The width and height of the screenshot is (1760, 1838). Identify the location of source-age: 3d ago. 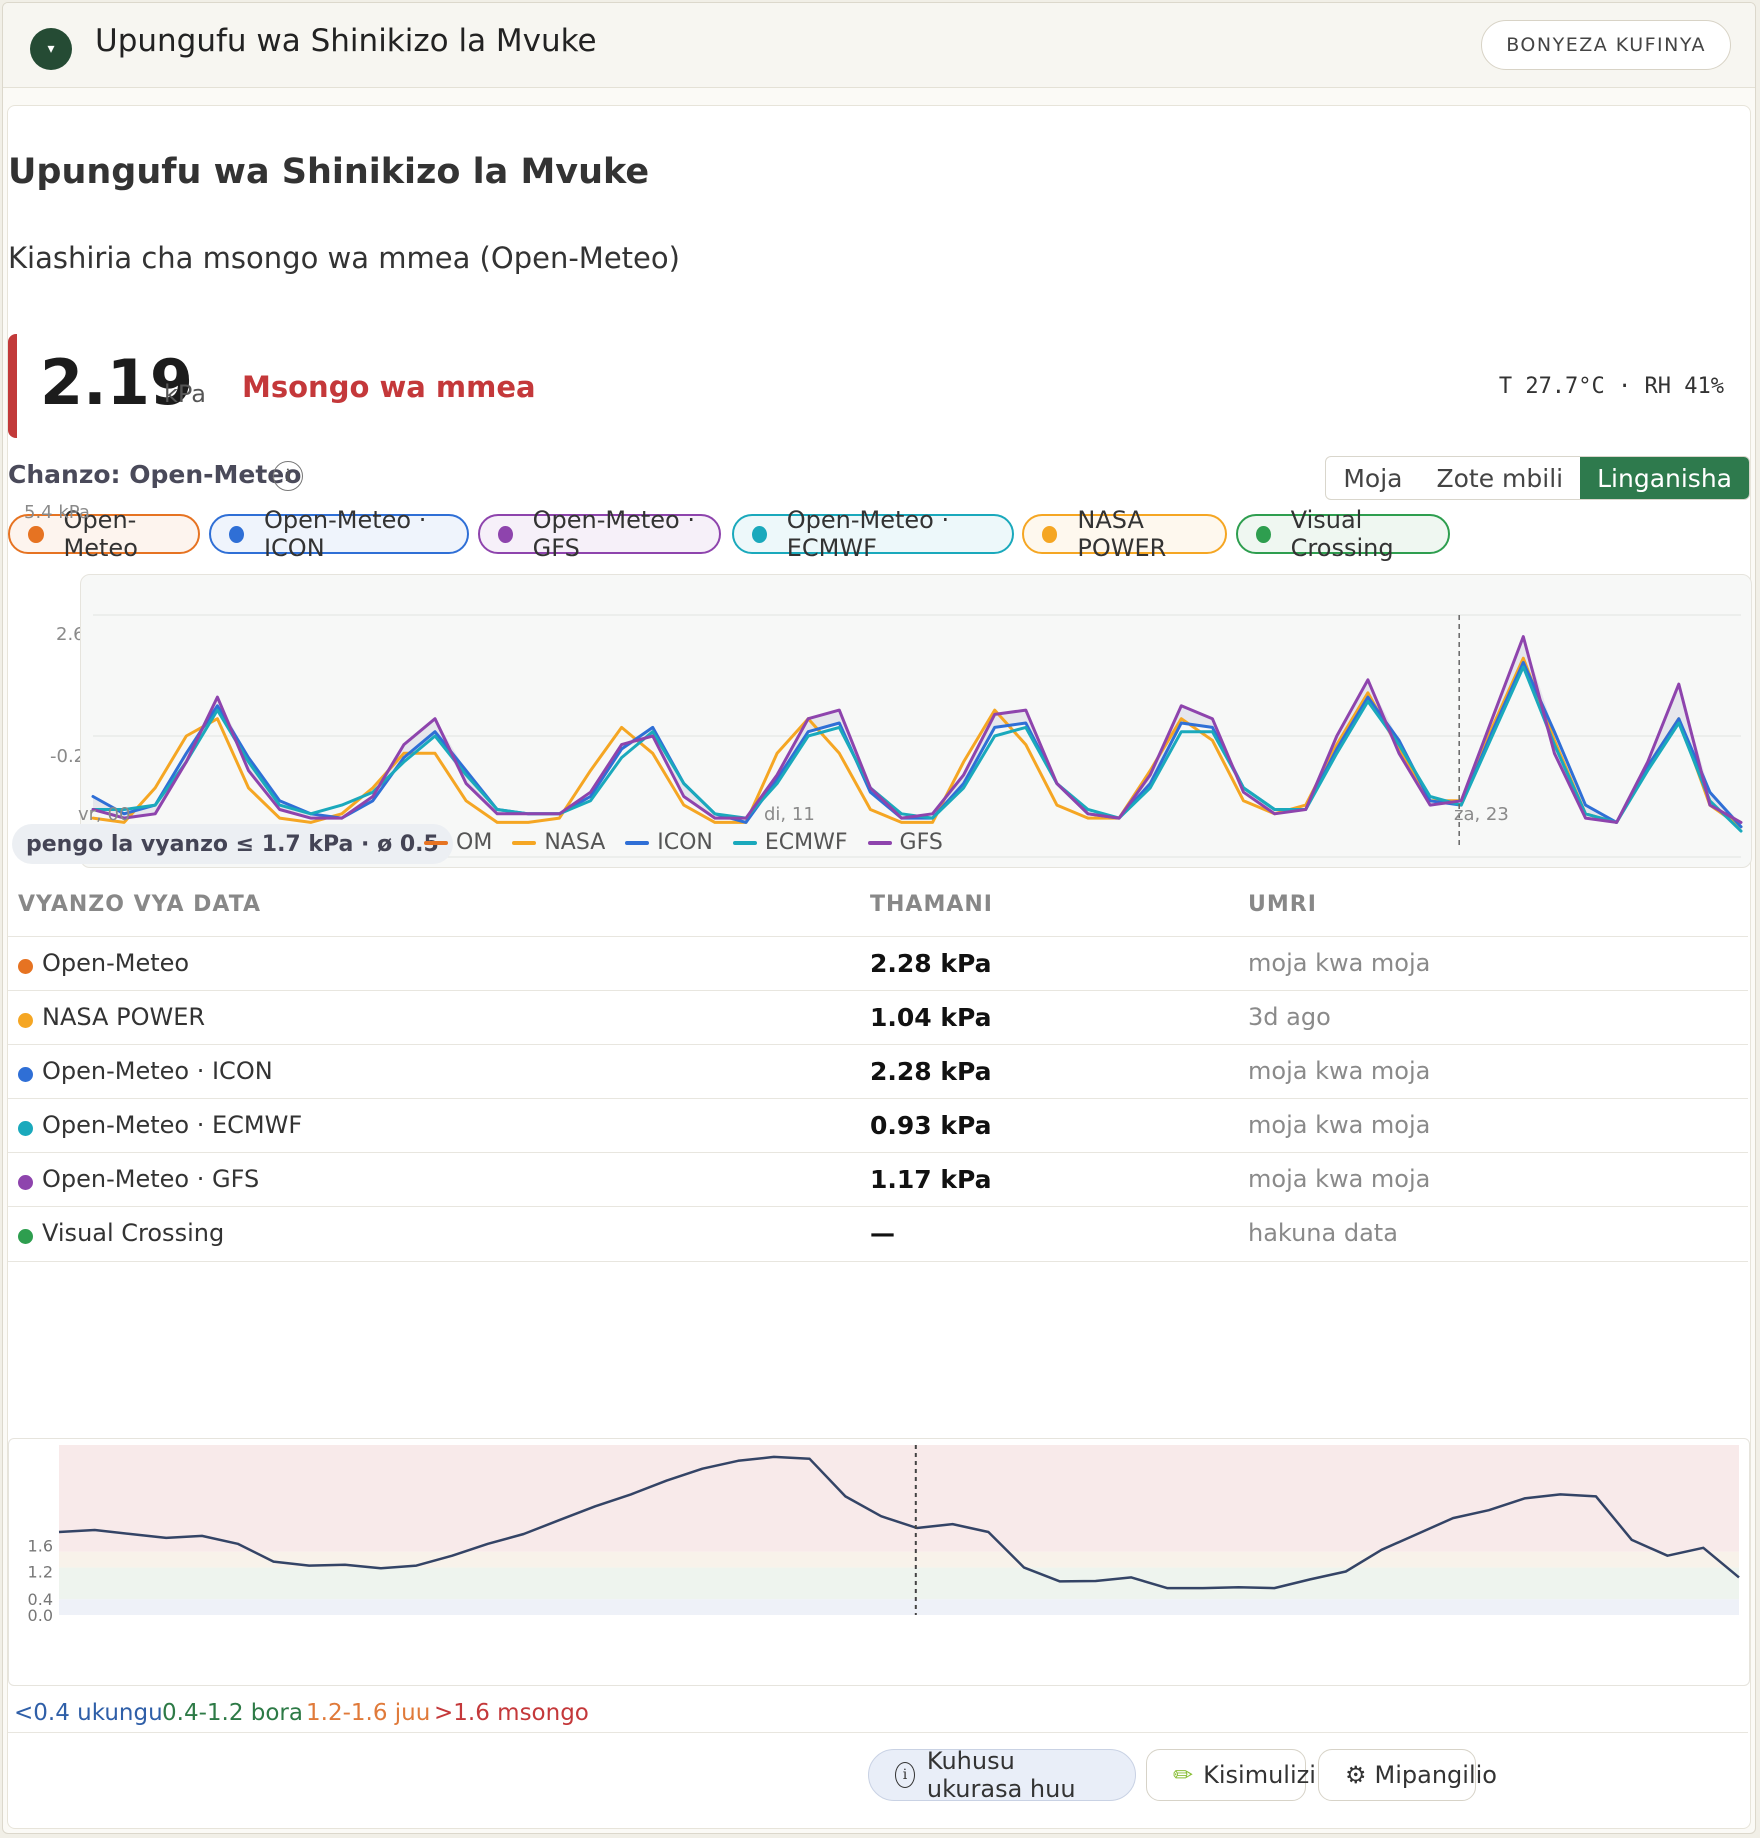
(1289, 1017).